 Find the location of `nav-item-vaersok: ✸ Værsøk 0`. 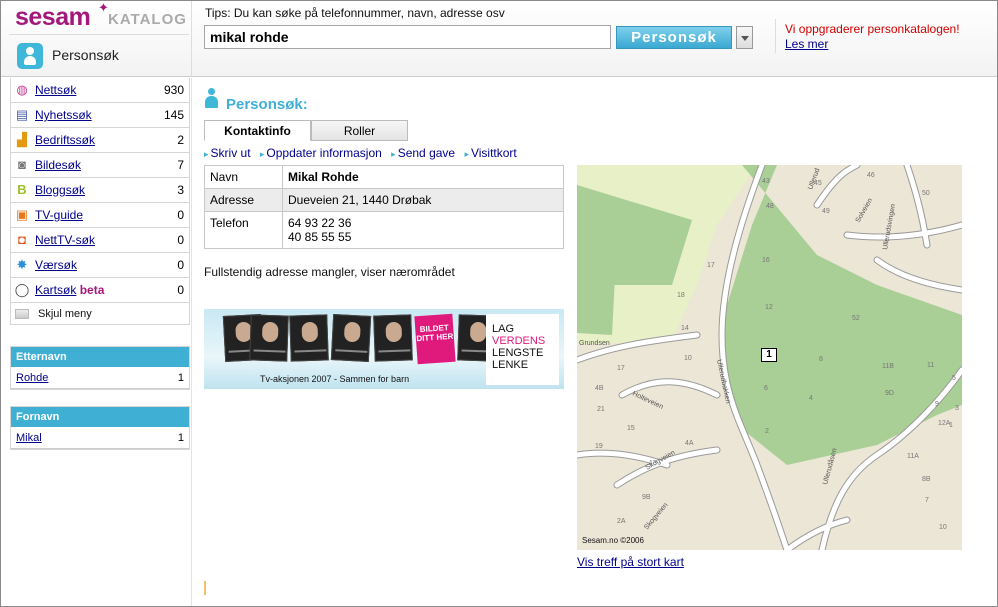

nav-item-vaersok: ✸ Værsøk 0 is located at coordinates (100, 265).